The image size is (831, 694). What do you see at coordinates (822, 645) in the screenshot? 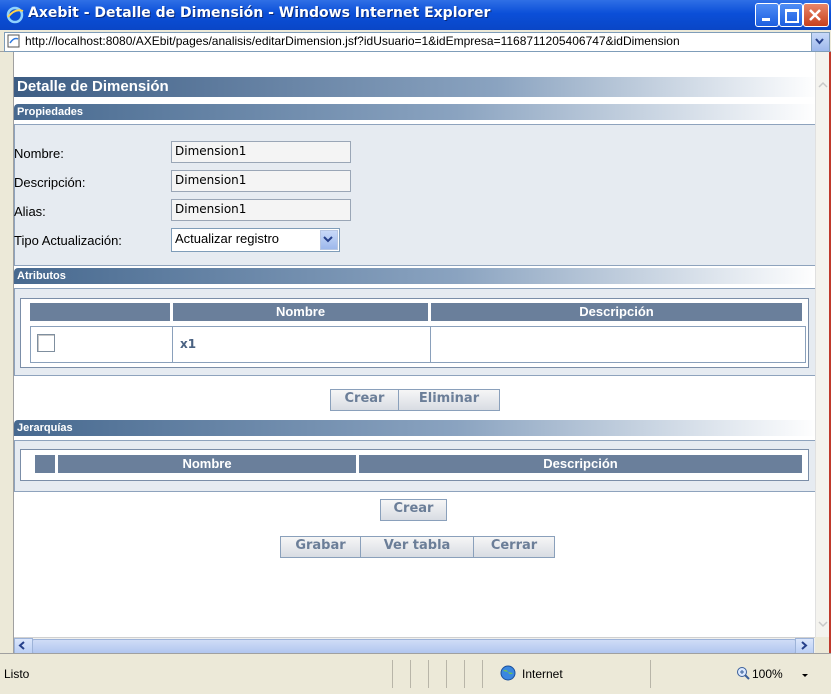
I see `scroll-corner` at bounding box center [822, 645].